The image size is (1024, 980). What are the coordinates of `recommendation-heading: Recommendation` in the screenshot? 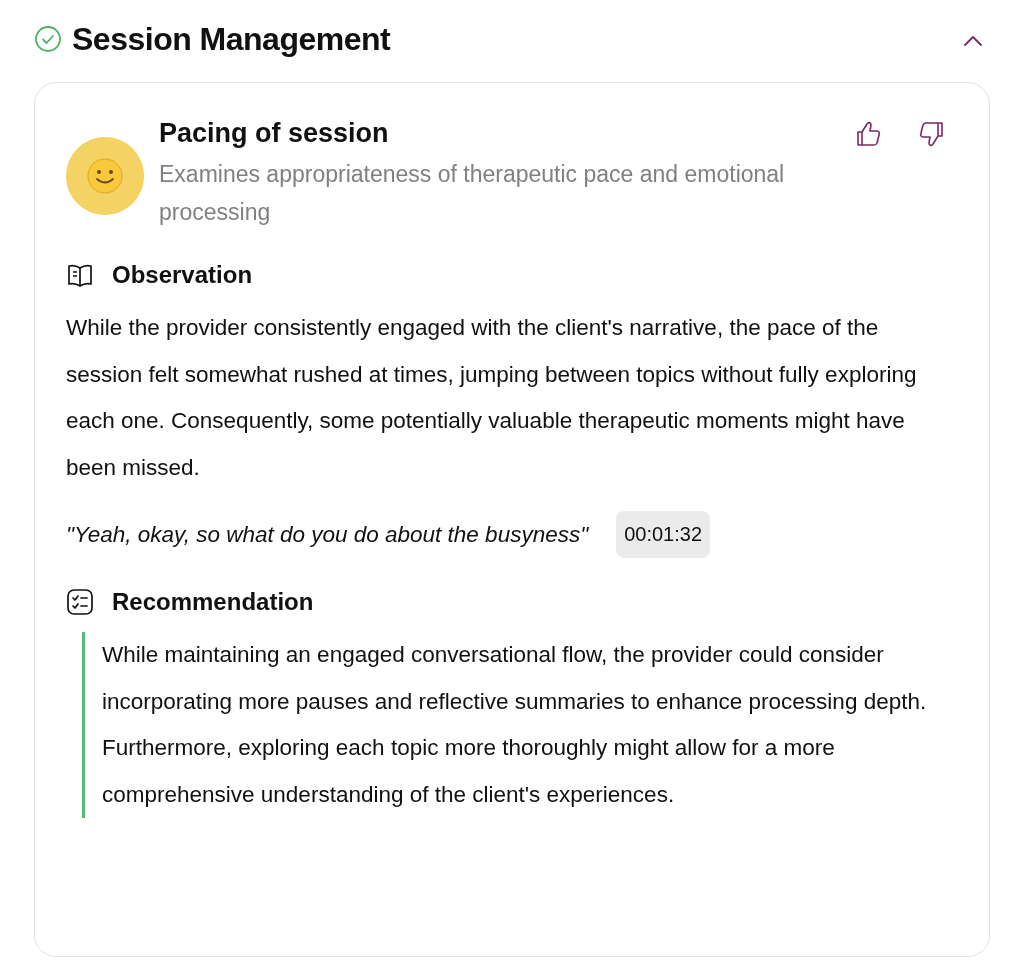 It's located at (213, 602).